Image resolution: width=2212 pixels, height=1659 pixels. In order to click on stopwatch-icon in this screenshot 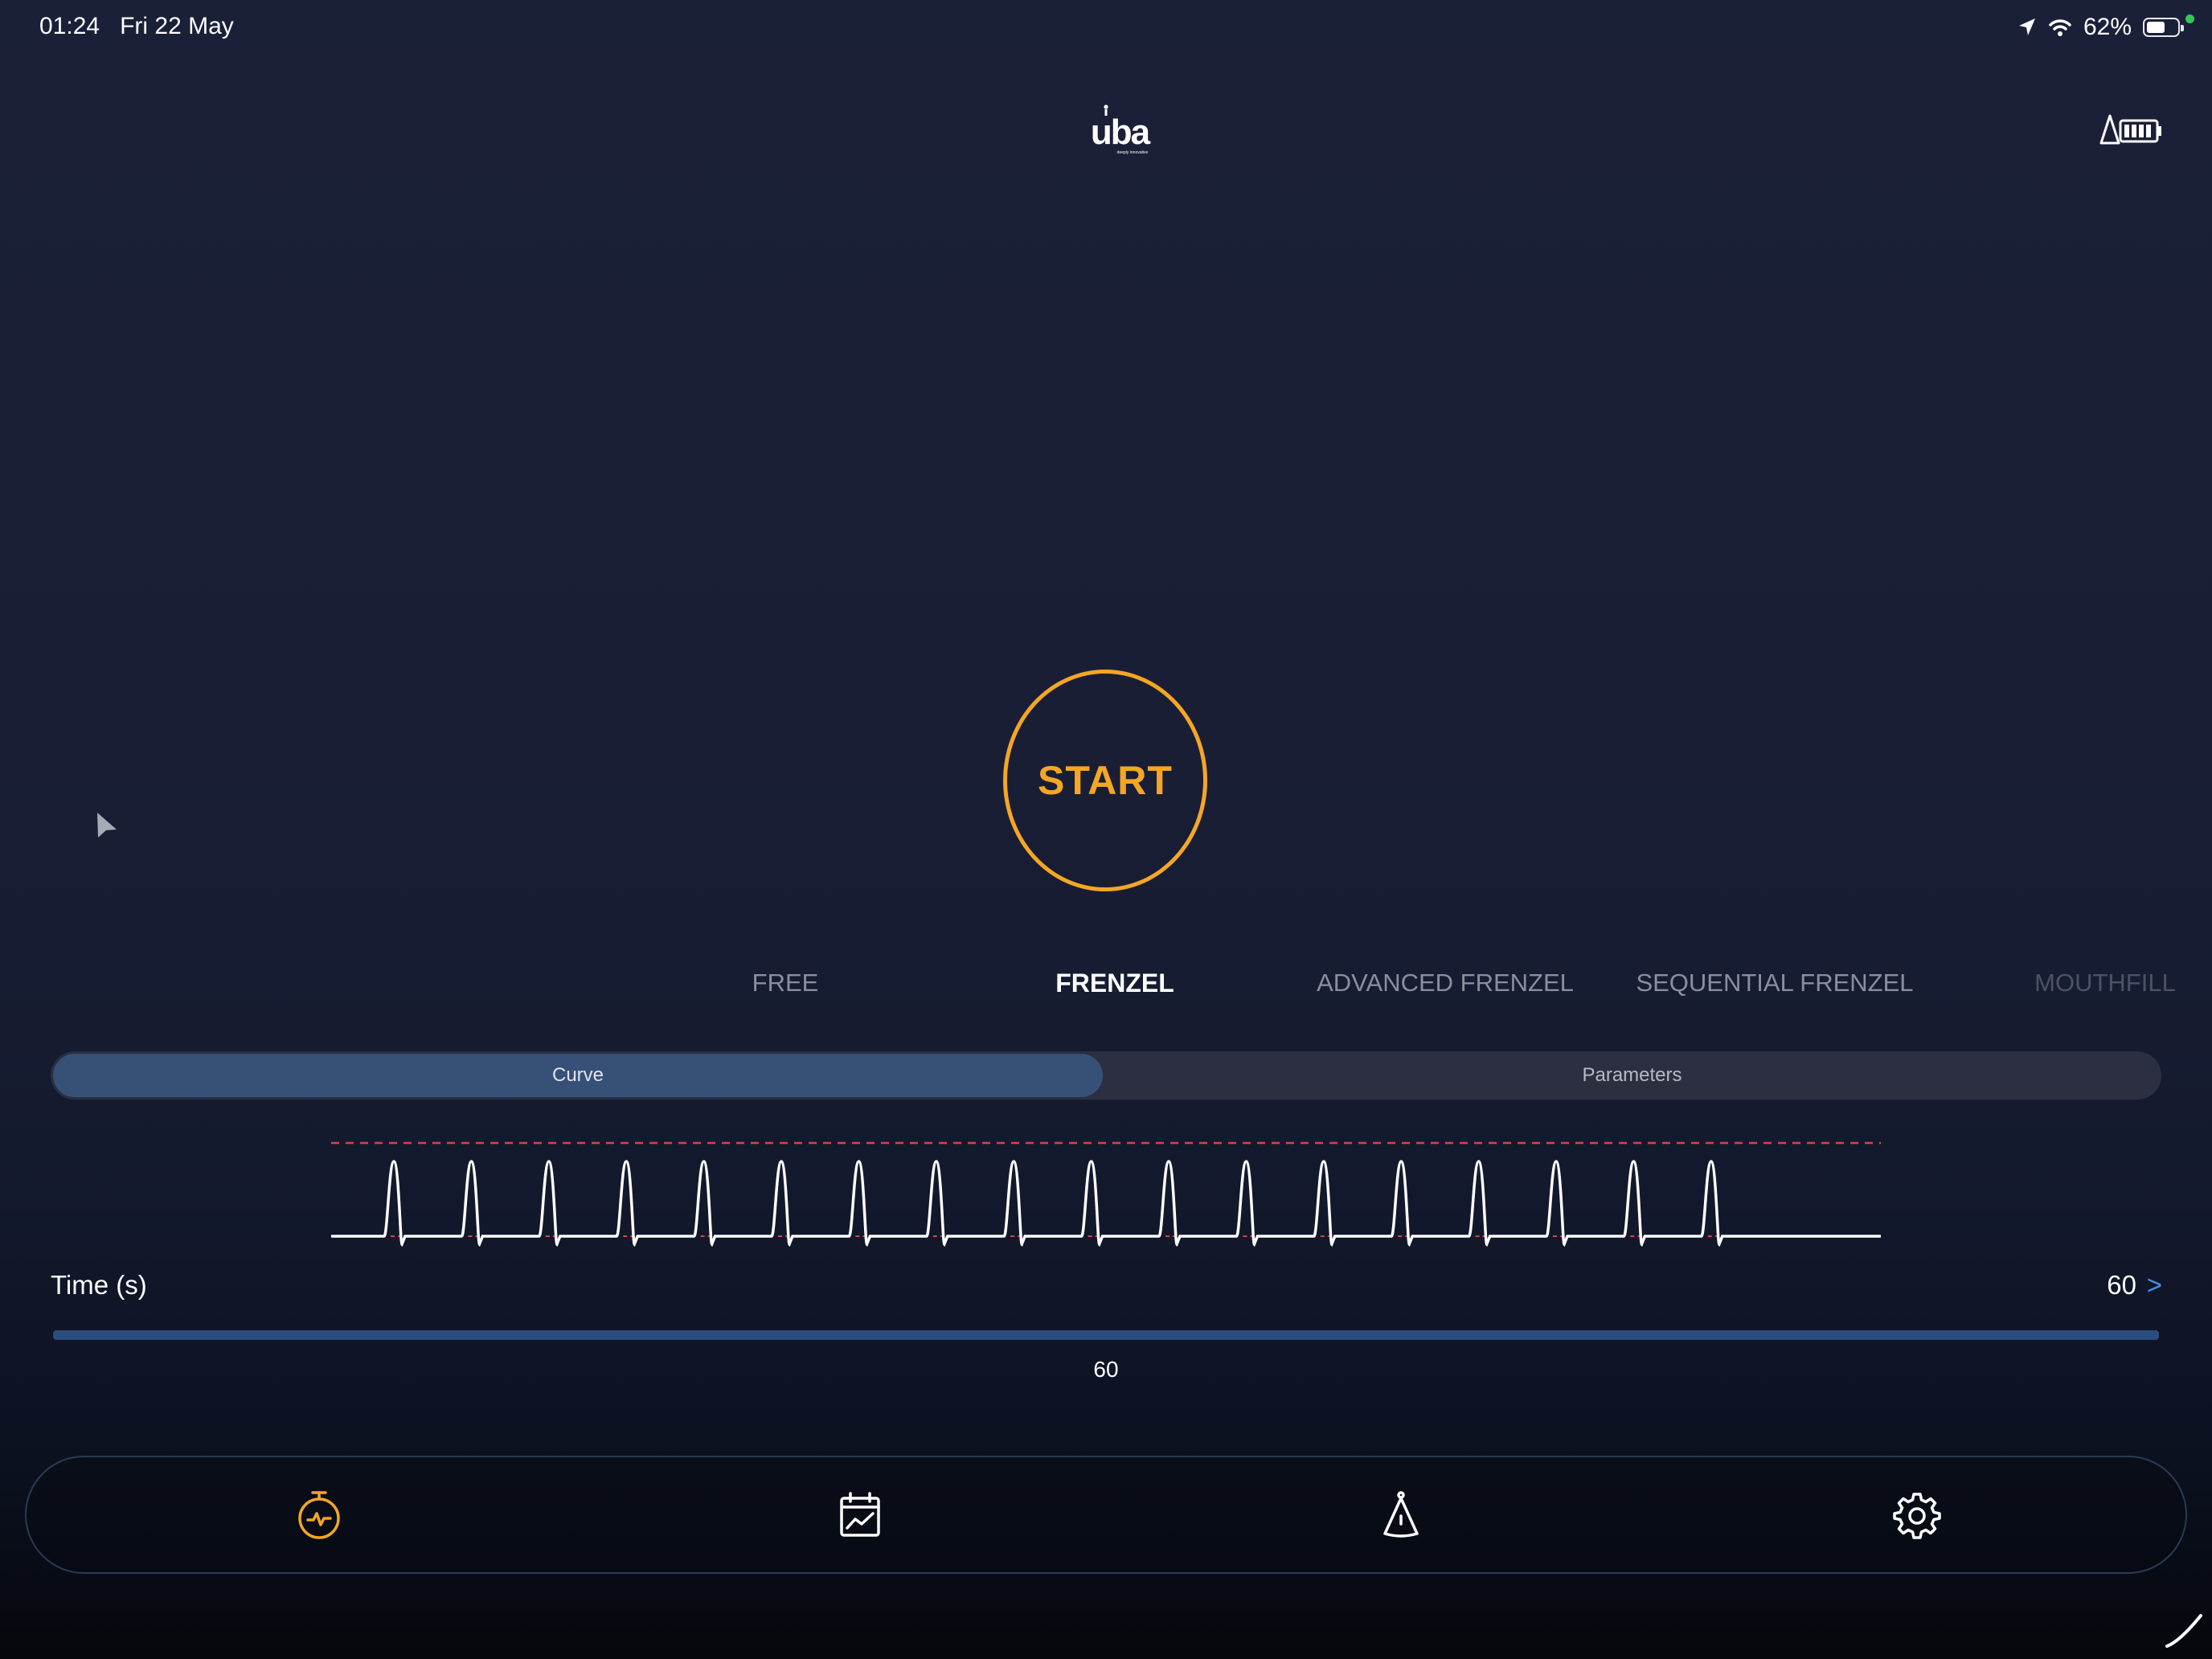, I will do `click(319, 1514)`.